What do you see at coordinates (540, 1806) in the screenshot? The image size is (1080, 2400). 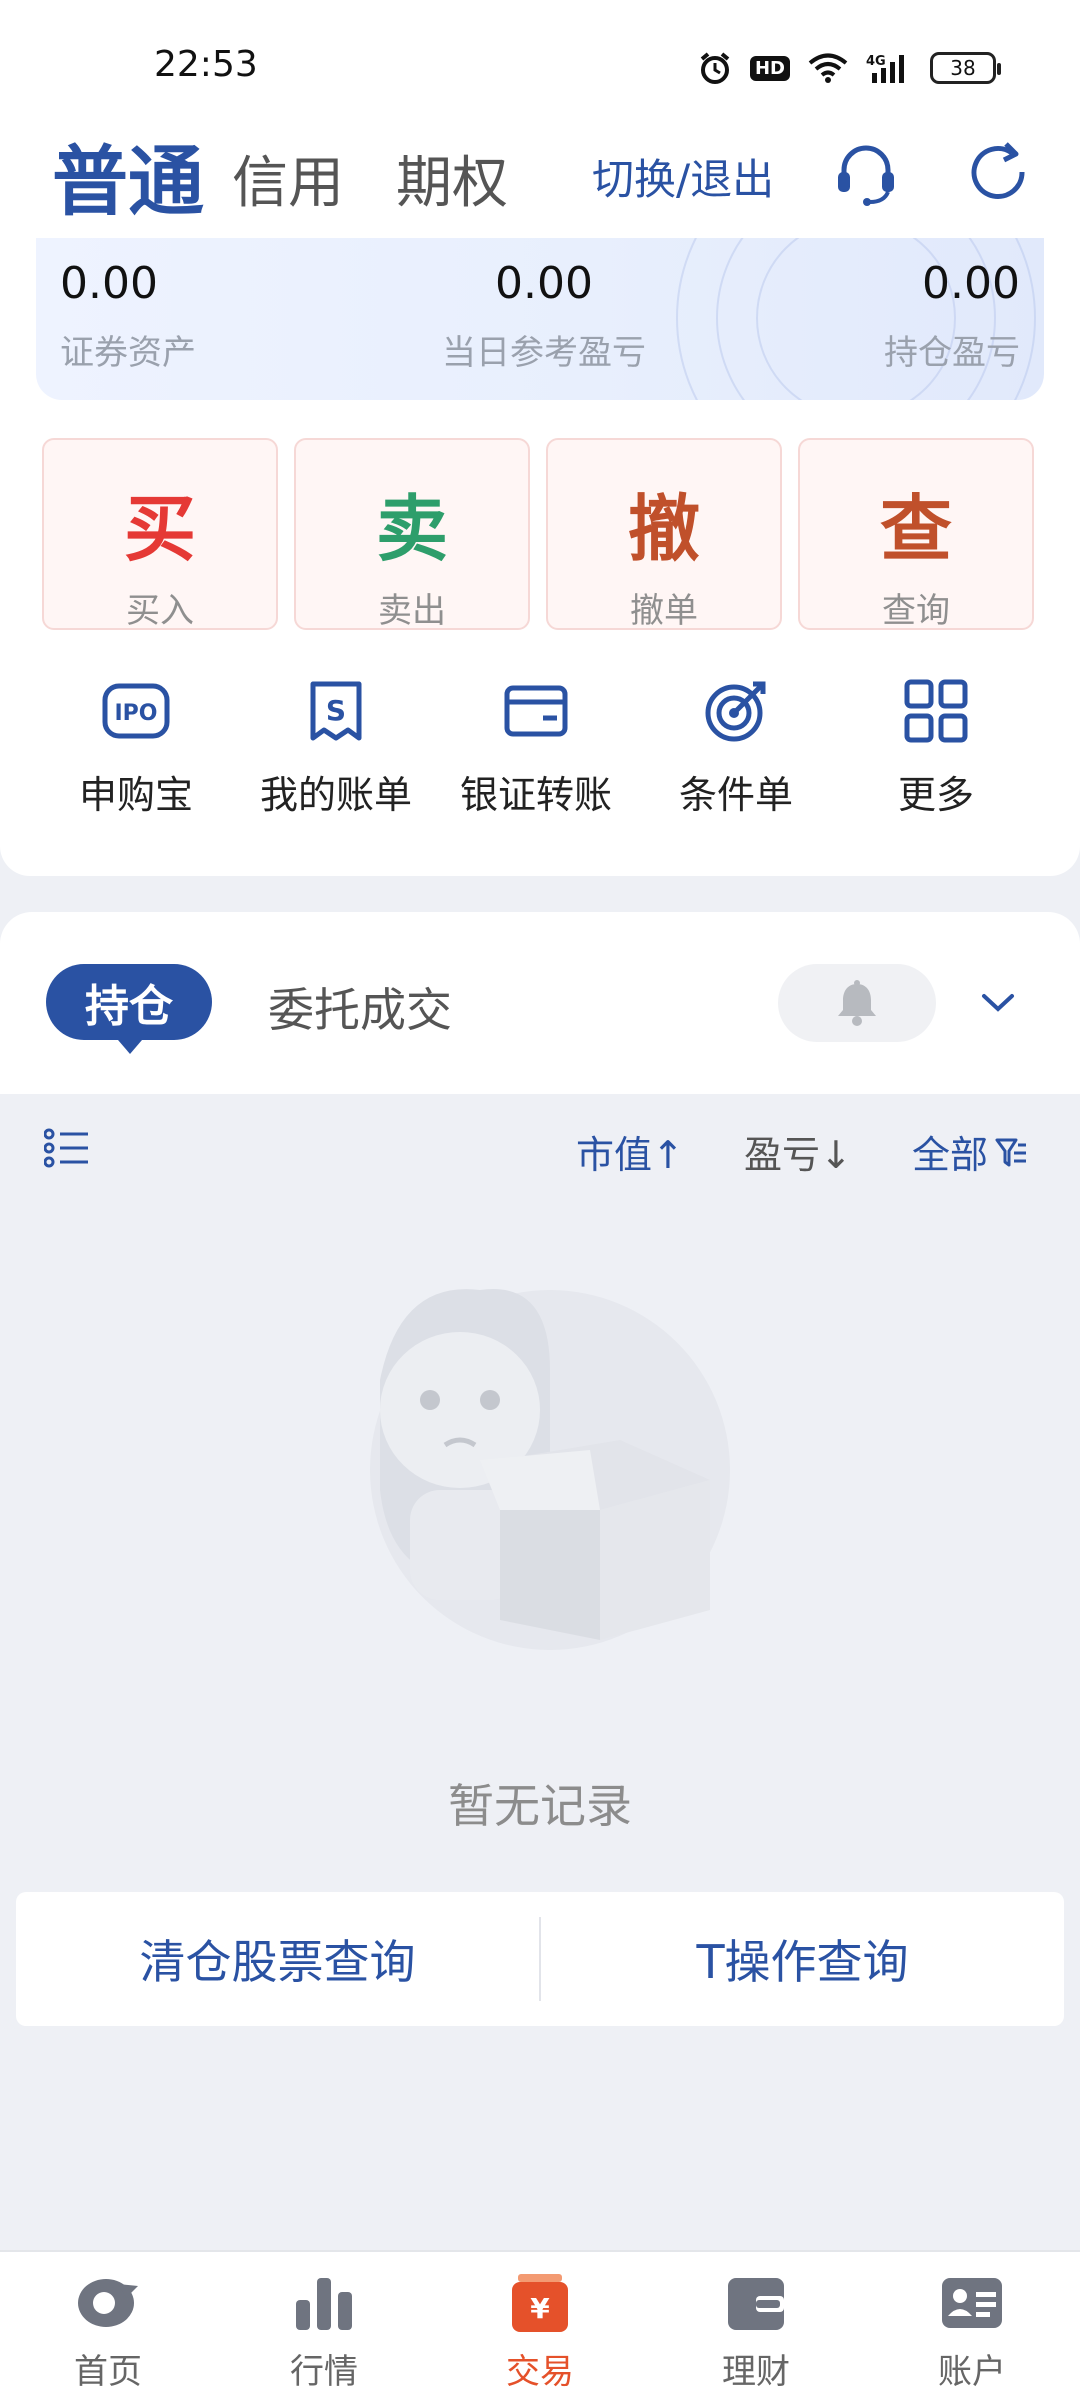 I see `empty-state-text: 暂无记录` at bounding box center [540, 1806].